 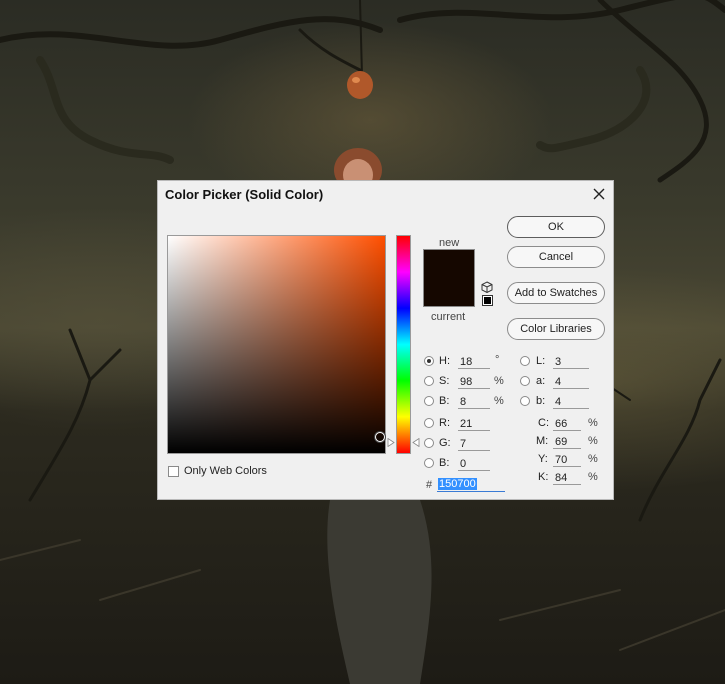 What do you see at coordinates (416, 442) in the screenshot?
I see `hue-slider-right-arrow-icon` at bounding box center [416, 442].